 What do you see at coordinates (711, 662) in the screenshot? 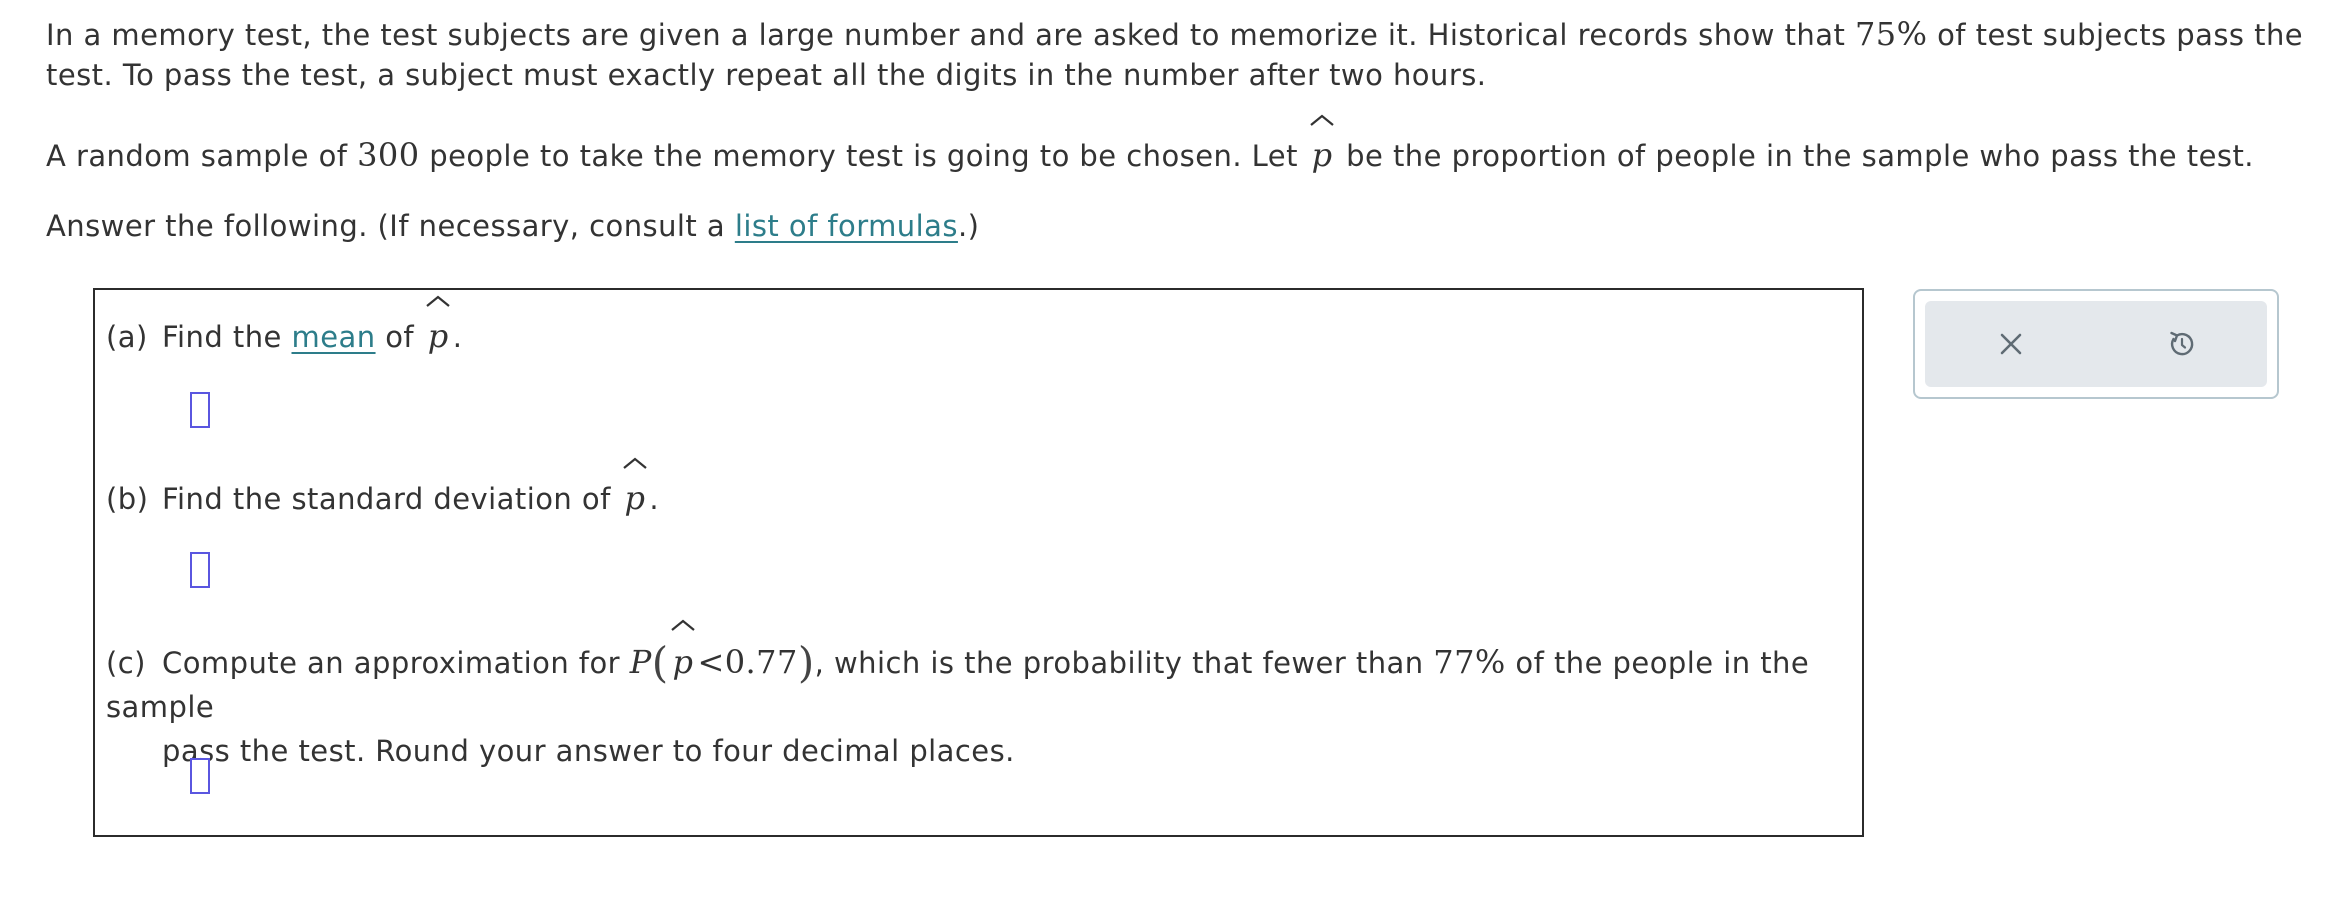
I see `less-than-sign: <` at bounding box center [711, 662].